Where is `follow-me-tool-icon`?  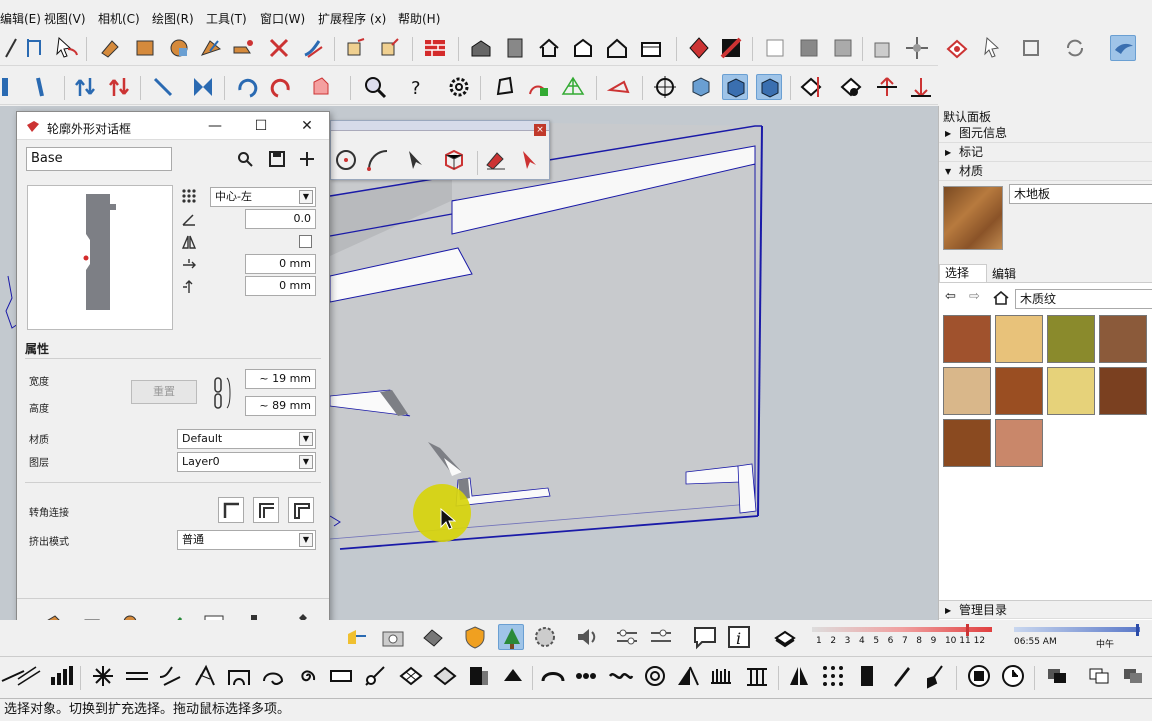 follow-me-tool-icon is located at coordinates (313, 48).